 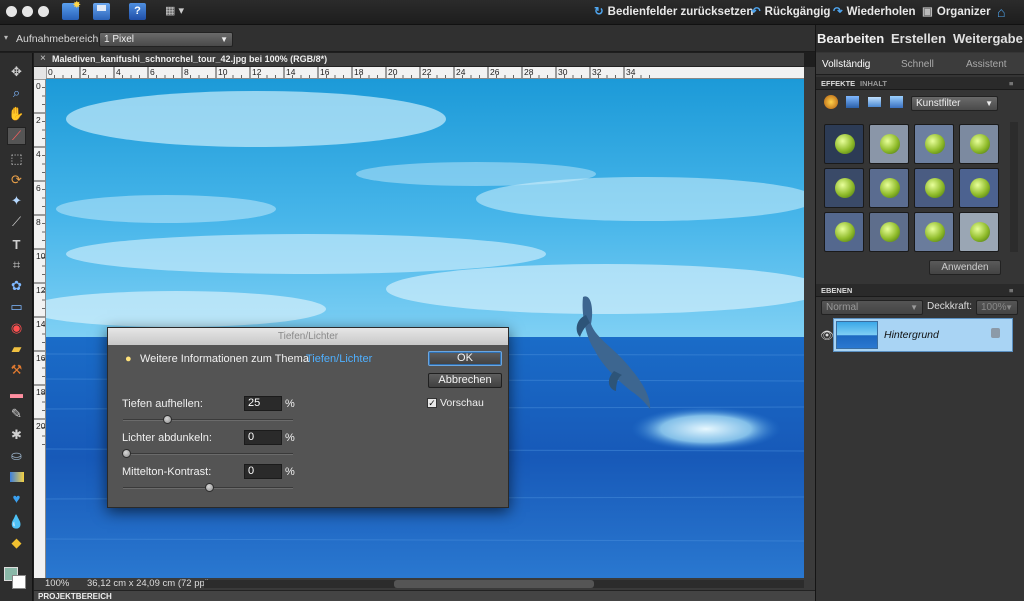 What do you see at coordinates (16, 328) in the screenshot?
I see `red-eye-tool-icon: ◉` at bounding box center [16, 328].